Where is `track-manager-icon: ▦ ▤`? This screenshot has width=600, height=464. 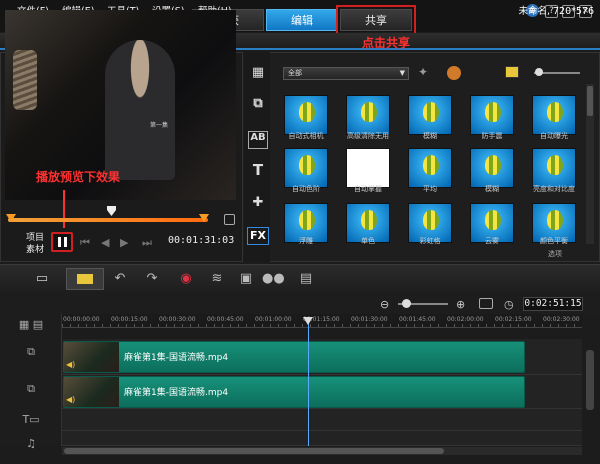 track-manager-icon: ▦ ▤ is located at coordinates (31, 327).